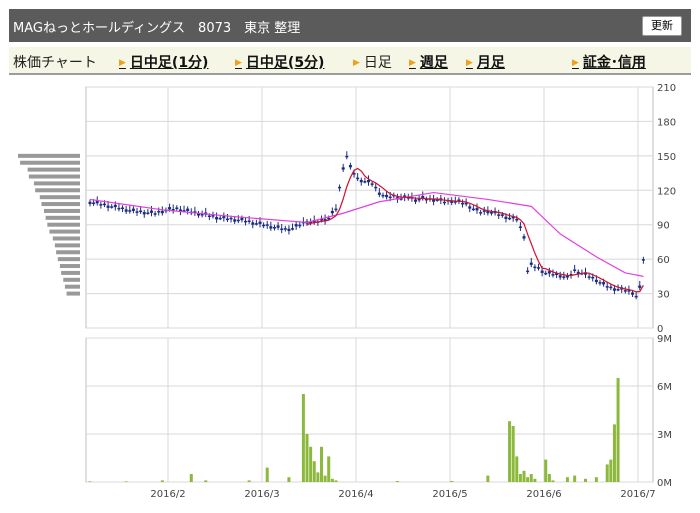 The height and width of the screenshot is (513, 700). Describe the element at coordinates (355, 494) in the screenshot. I see `date-tick-label: 2016/4` at that location.